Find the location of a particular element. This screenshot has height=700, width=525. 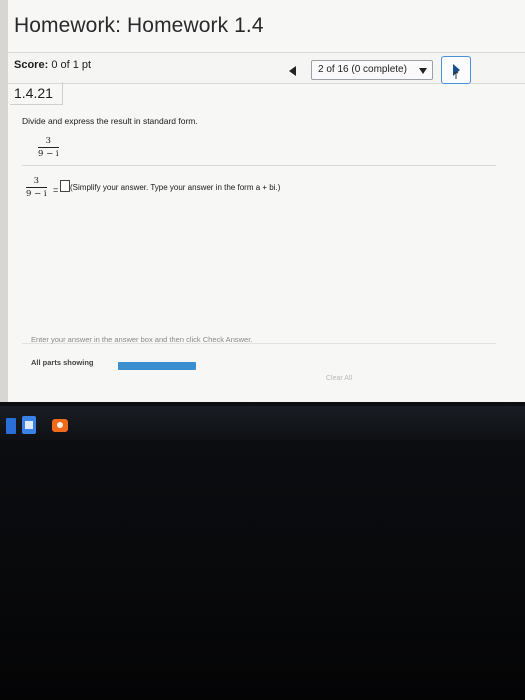

question-selector: 2 of 16 (0 complete) is located at coordinates (372, 70).